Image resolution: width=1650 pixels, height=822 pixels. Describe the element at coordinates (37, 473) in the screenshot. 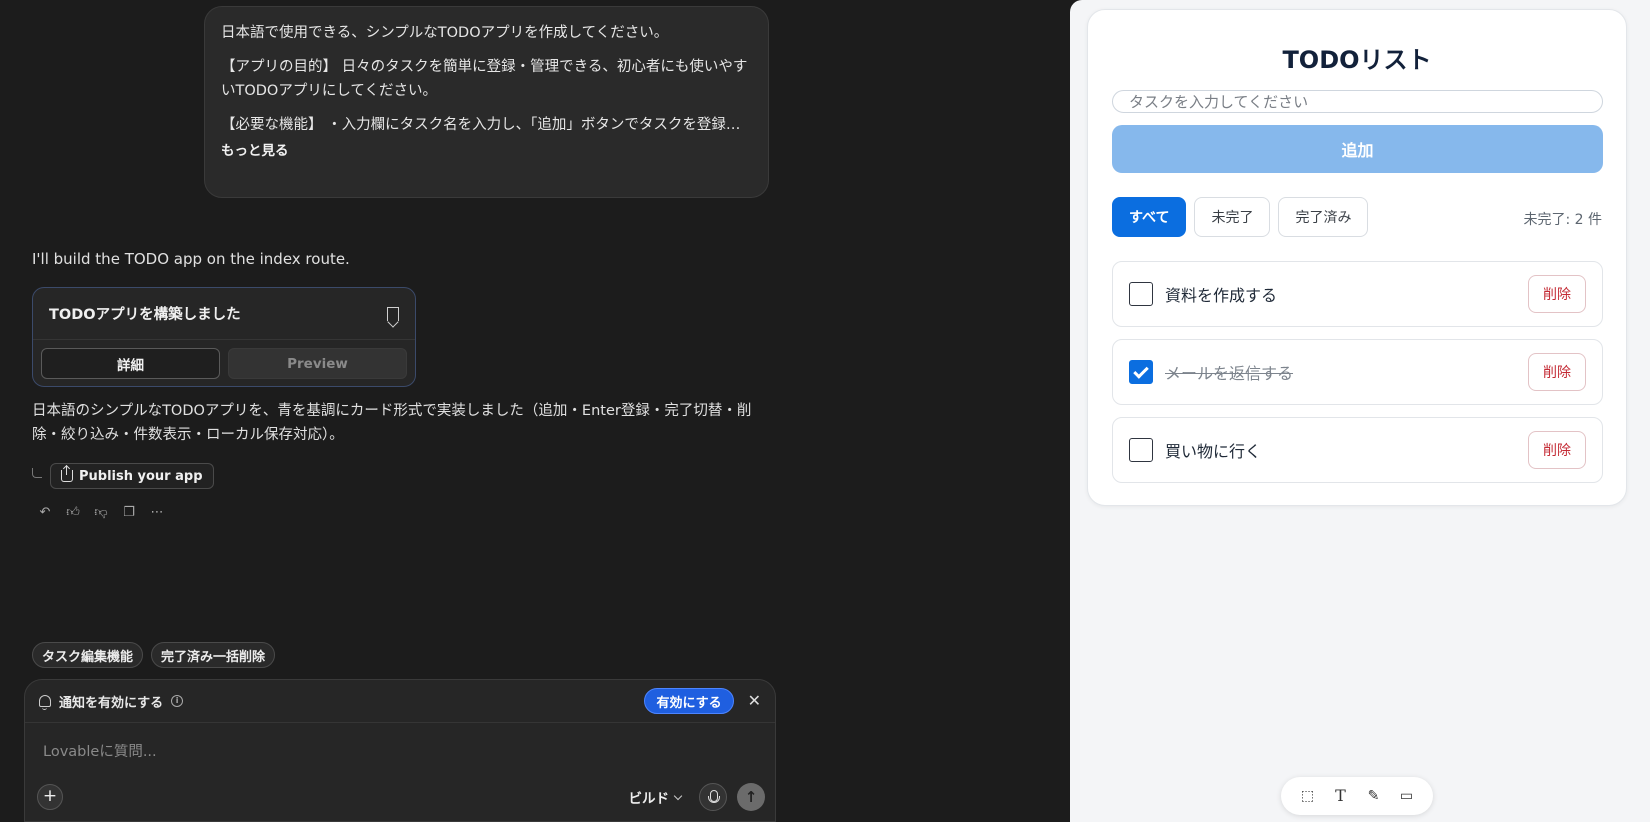

I see `thread-connector` at that location.